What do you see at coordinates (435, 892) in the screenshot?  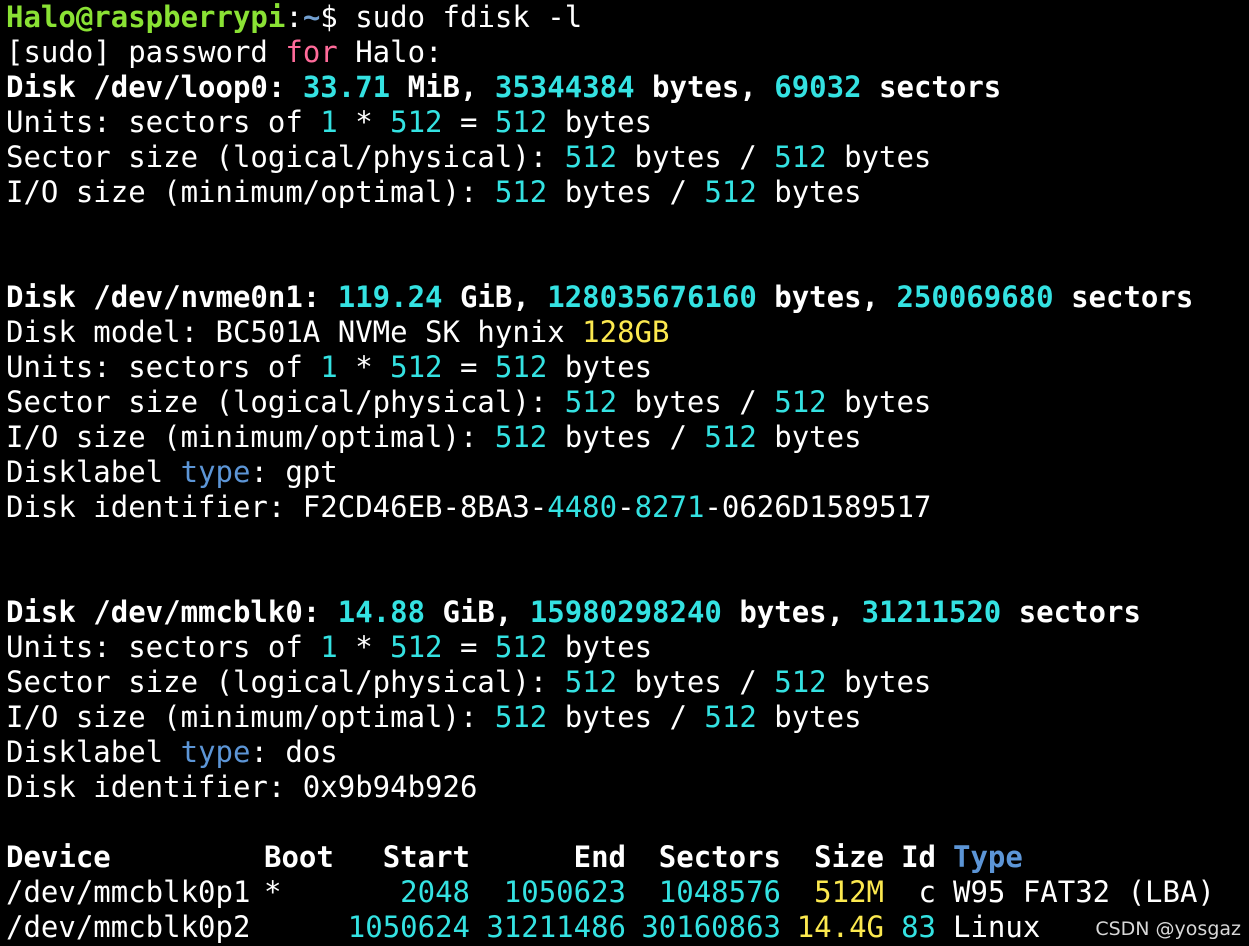 I see `partition-start: 2048` at bounding box center [435, 892].